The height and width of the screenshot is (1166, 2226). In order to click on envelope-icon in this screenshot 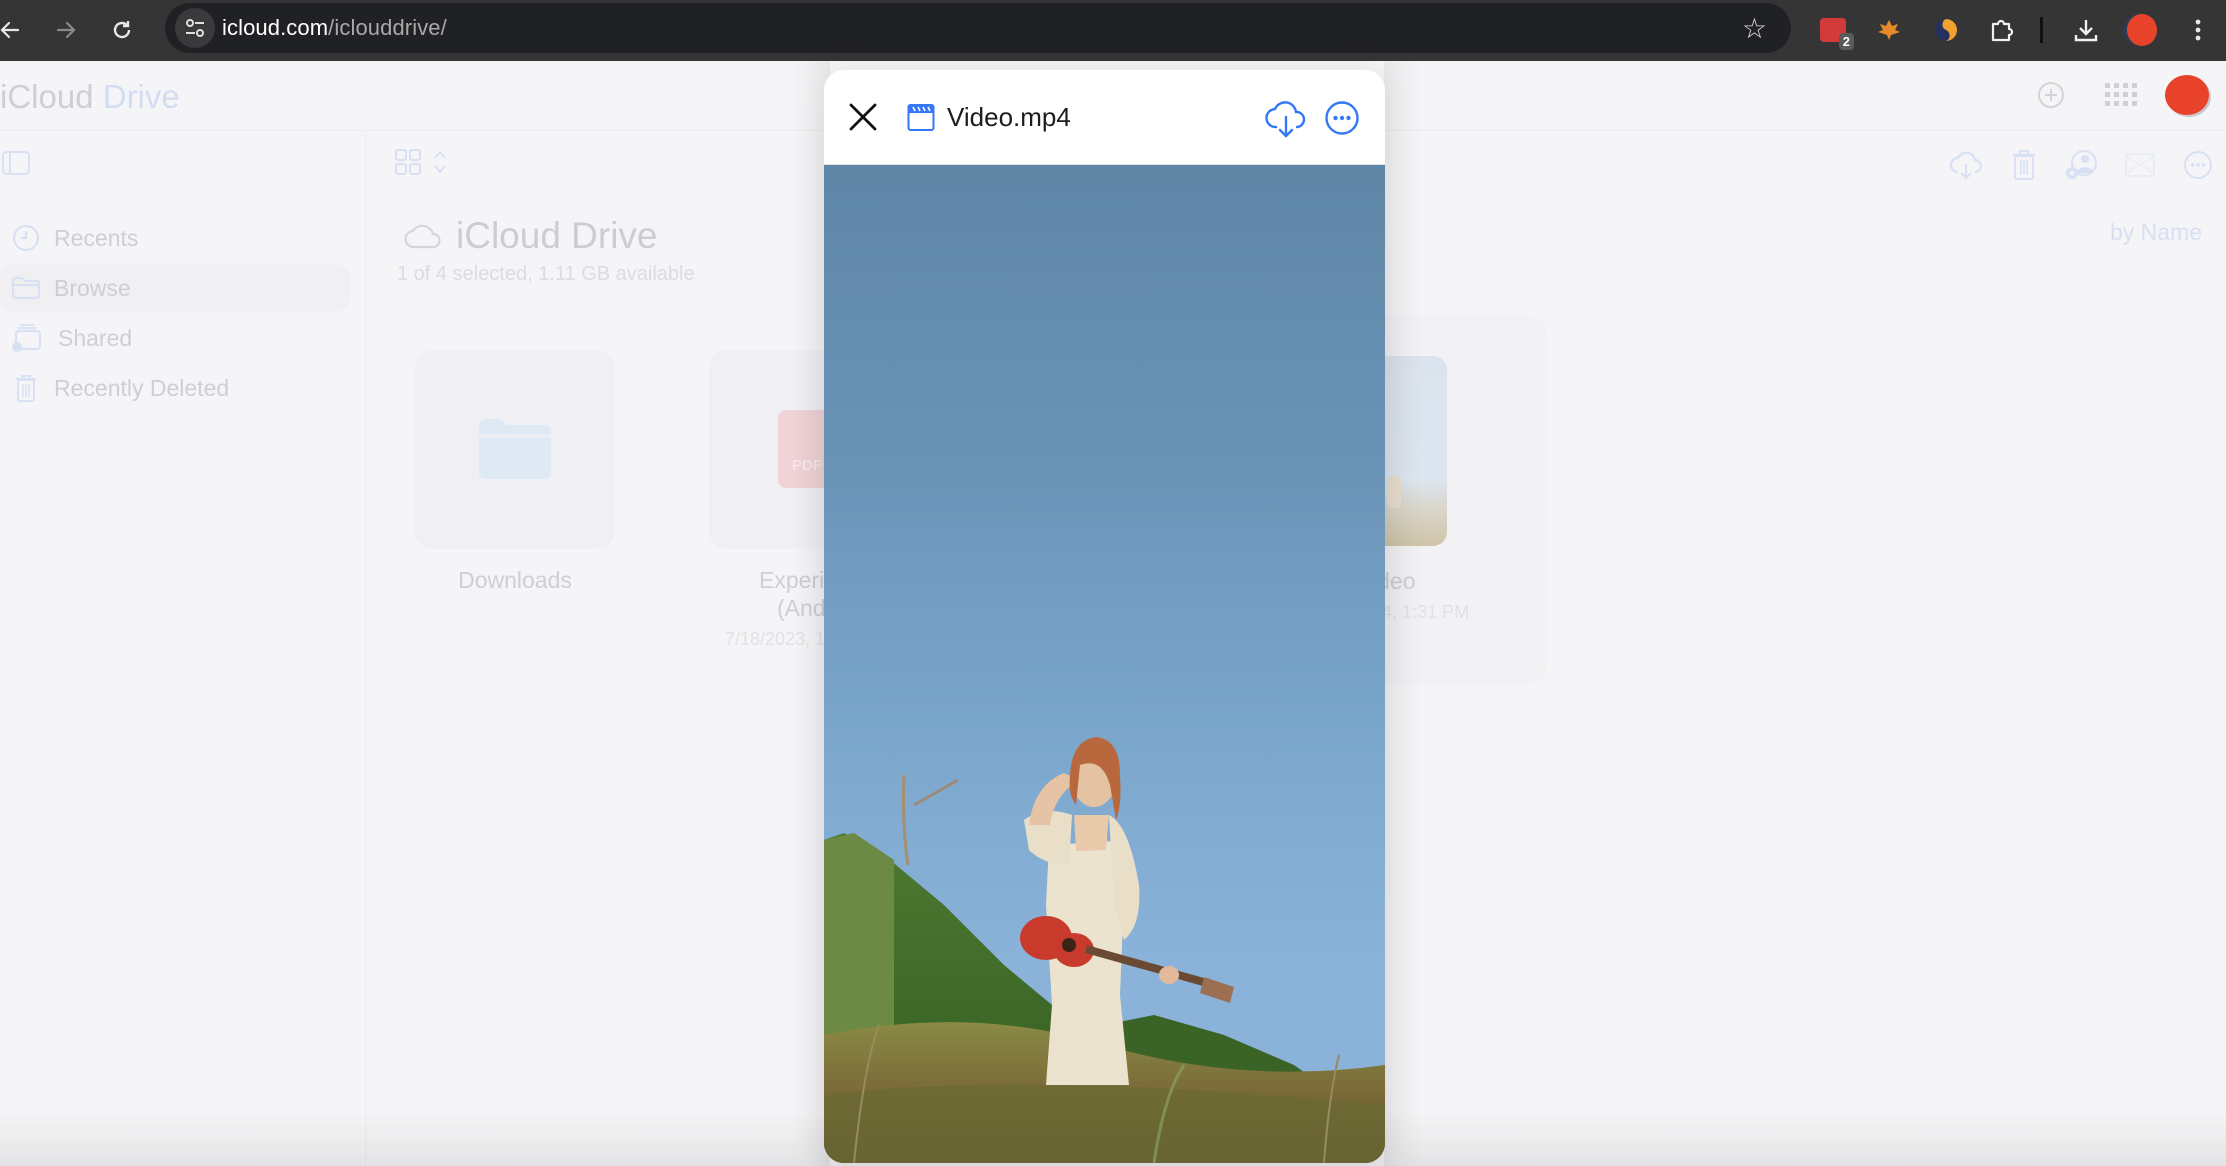, I will do `click(2140, 165)`.